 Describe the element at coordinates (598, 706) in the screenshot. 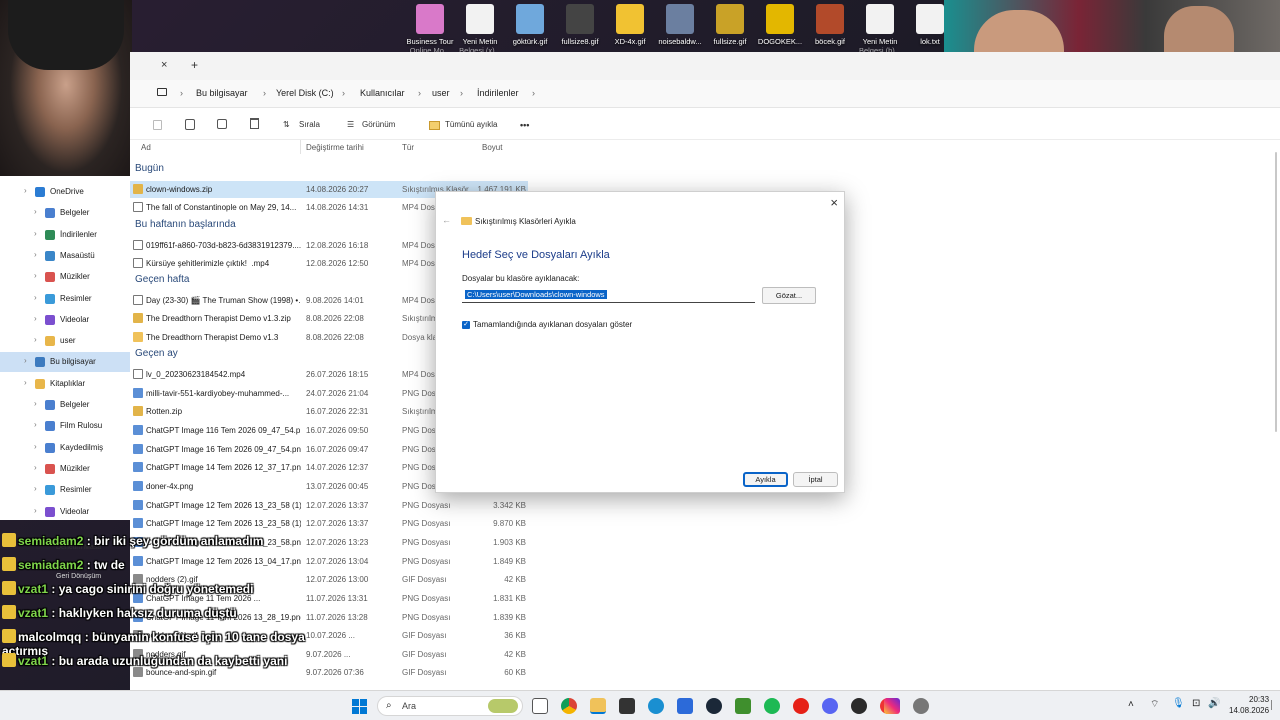

I see `file-explorer-icon` at that location.